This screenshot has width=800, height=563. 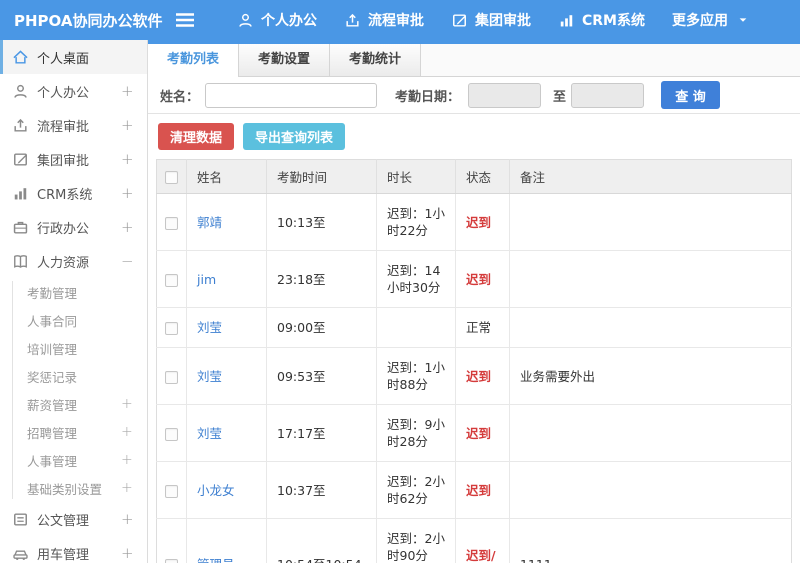 I want to click on nav-item-group-approval: 集团审批, so click(x=491, y=20).